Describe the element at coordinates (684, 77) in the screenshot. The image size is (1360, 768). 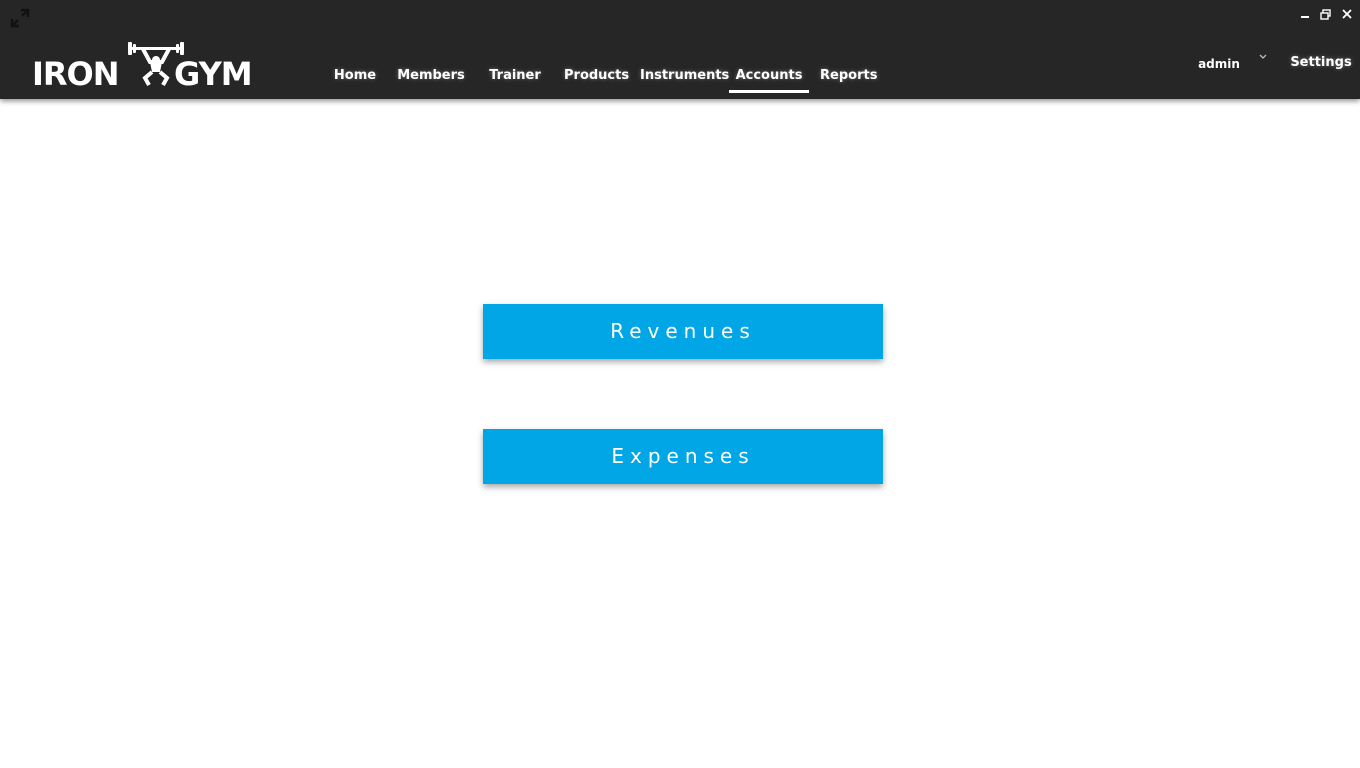
I see `nav-instruments: Instruments` at that location.